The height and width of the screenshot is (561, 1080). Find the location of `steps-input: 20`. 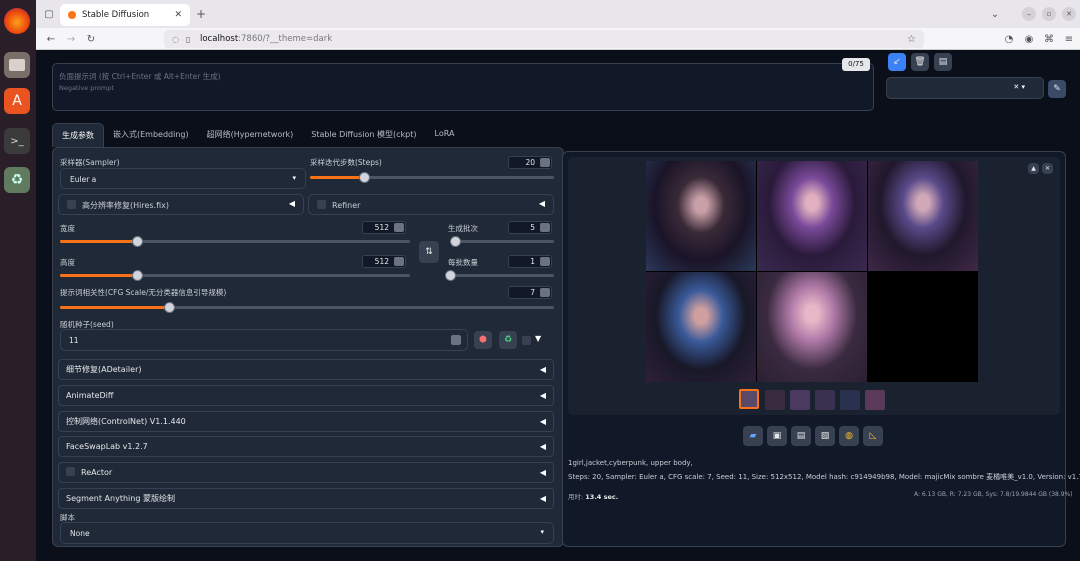

steps-input: 20 is located at coordinates (530, 162).